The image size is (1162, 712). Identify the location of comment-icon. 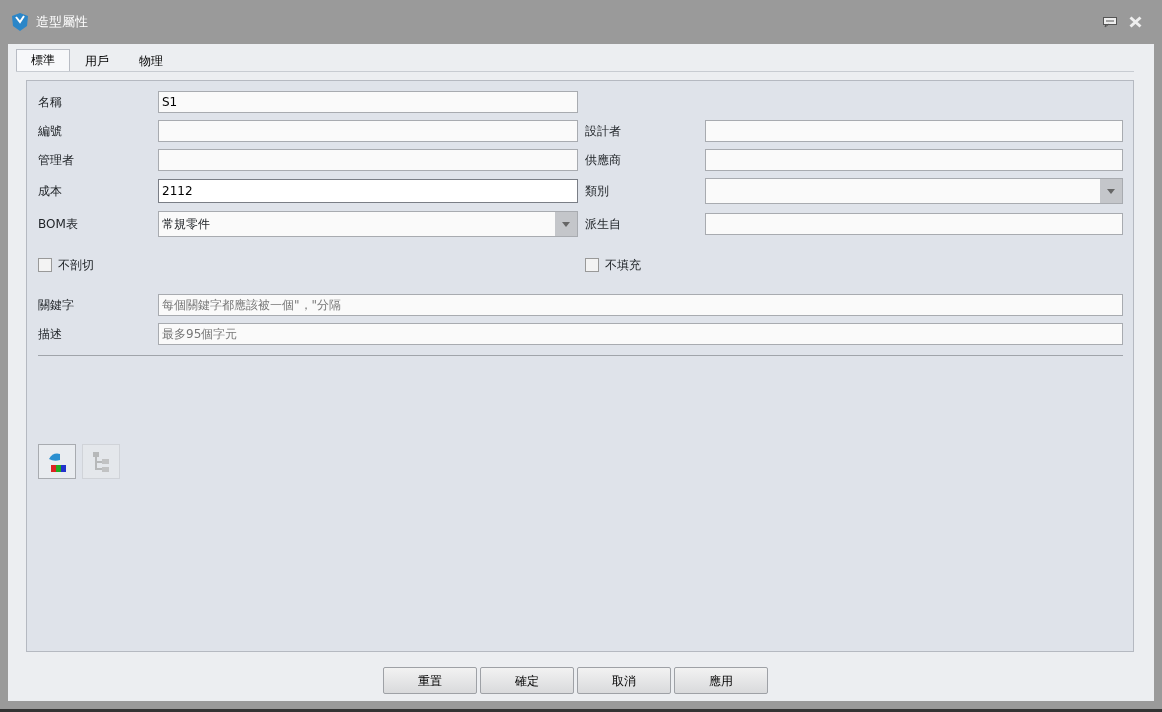
(1110, 22).